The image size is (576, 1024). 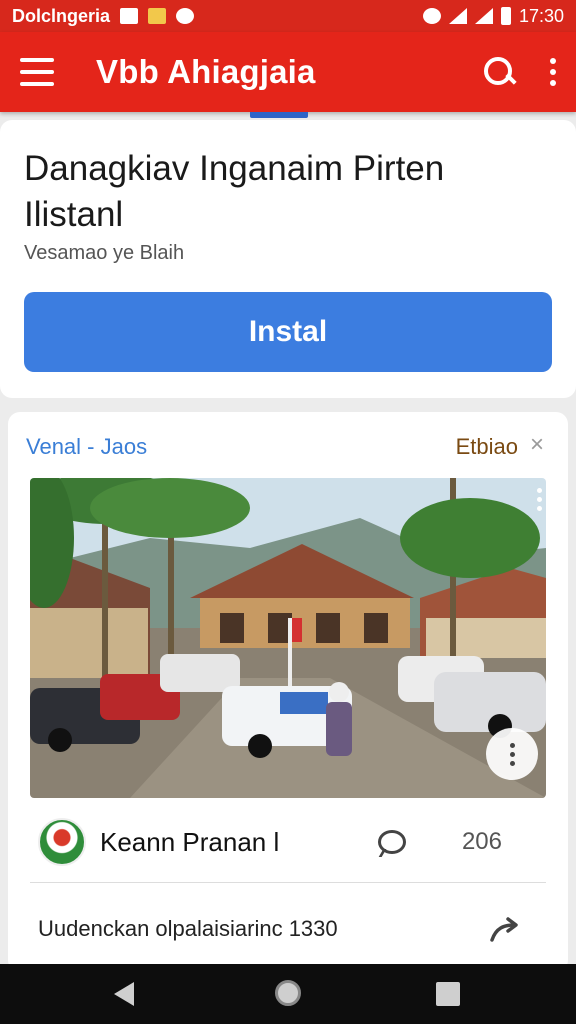 I want to click on post-brand: Etbiao, so click(x=486, y=446).